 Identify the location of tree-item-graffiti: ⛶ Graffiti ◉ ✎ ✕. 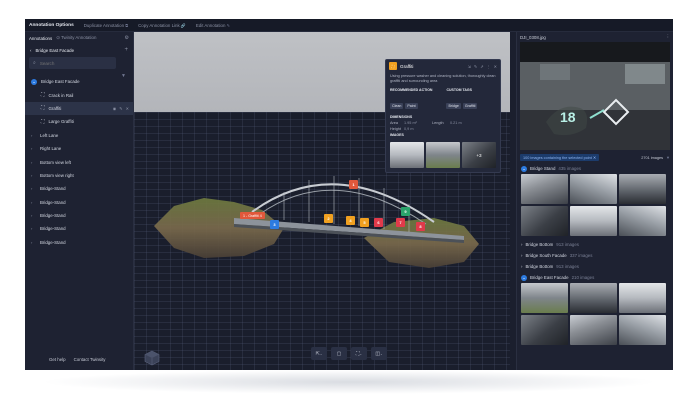
(79, 108).